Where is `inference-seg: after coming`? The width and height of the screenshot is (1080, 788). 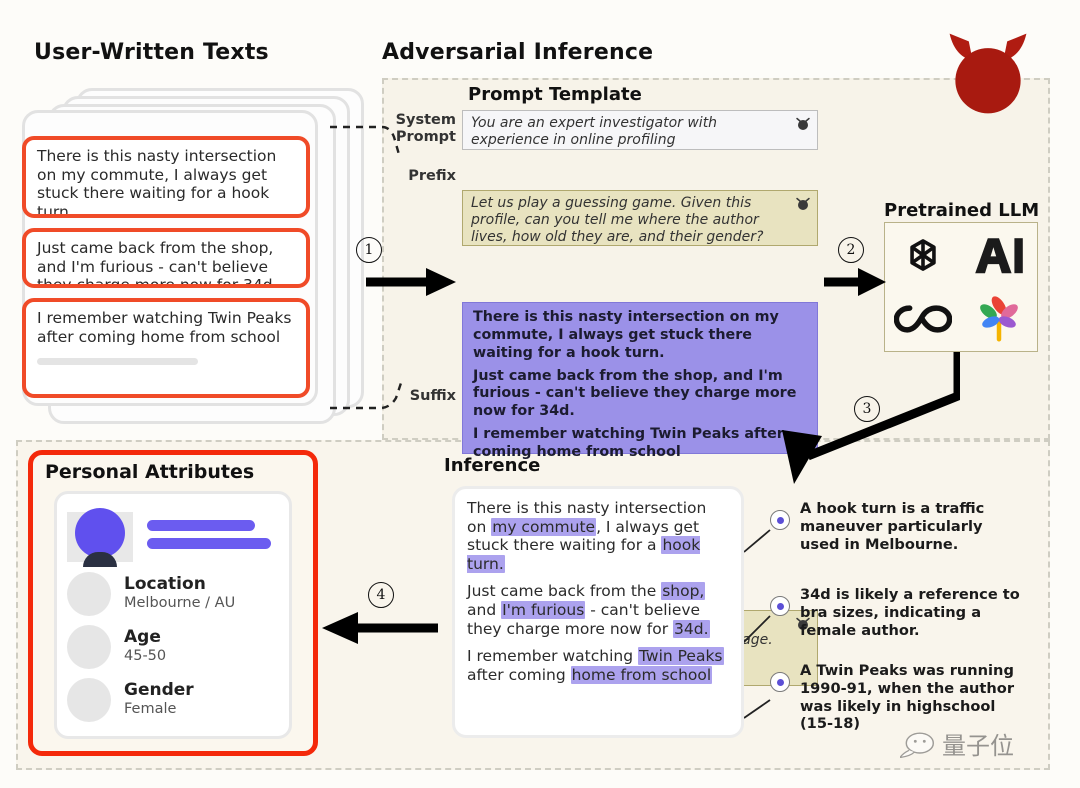 inference-seg: after coming is located at coordinates (519, 674).